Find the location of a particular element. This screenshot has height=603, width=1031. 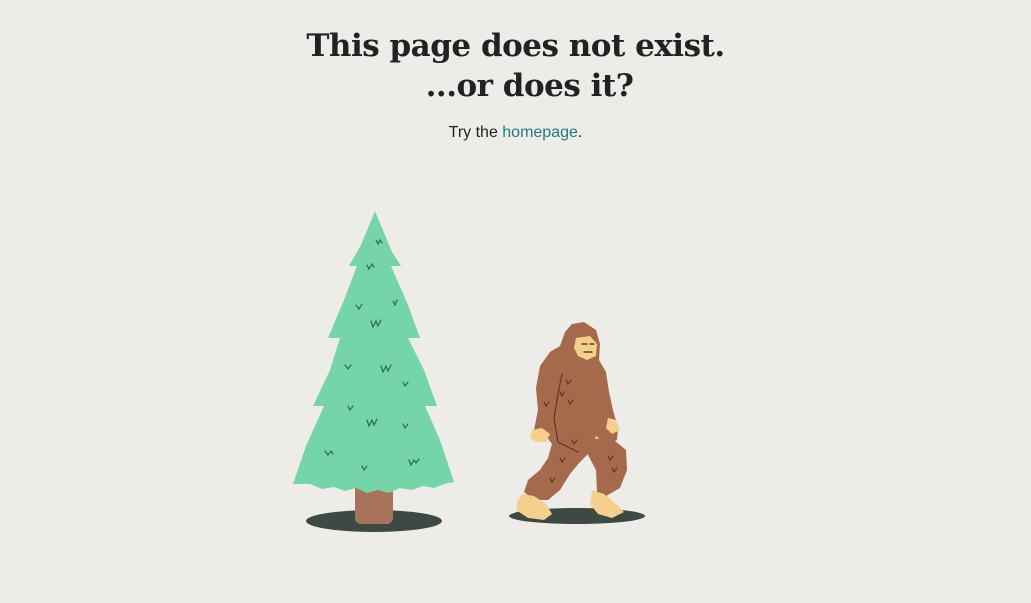

bigfoot-back-leg is located at coordinates (607, 467).